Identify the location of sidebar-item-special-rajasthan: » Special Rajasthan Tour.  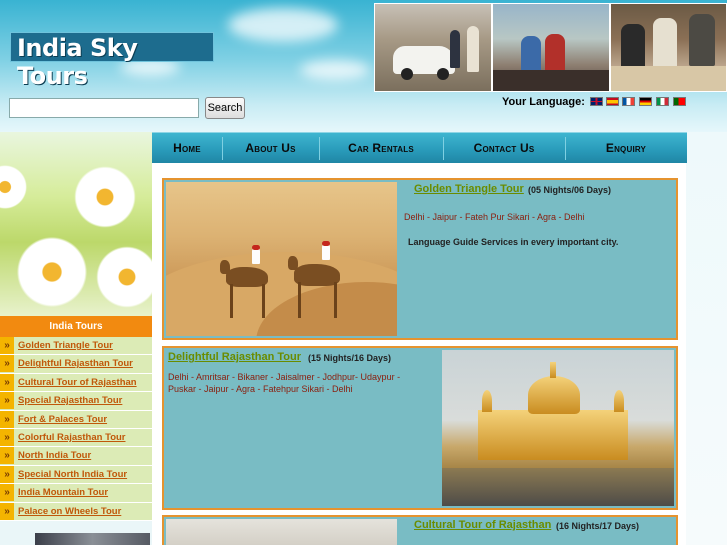
(76, 401).